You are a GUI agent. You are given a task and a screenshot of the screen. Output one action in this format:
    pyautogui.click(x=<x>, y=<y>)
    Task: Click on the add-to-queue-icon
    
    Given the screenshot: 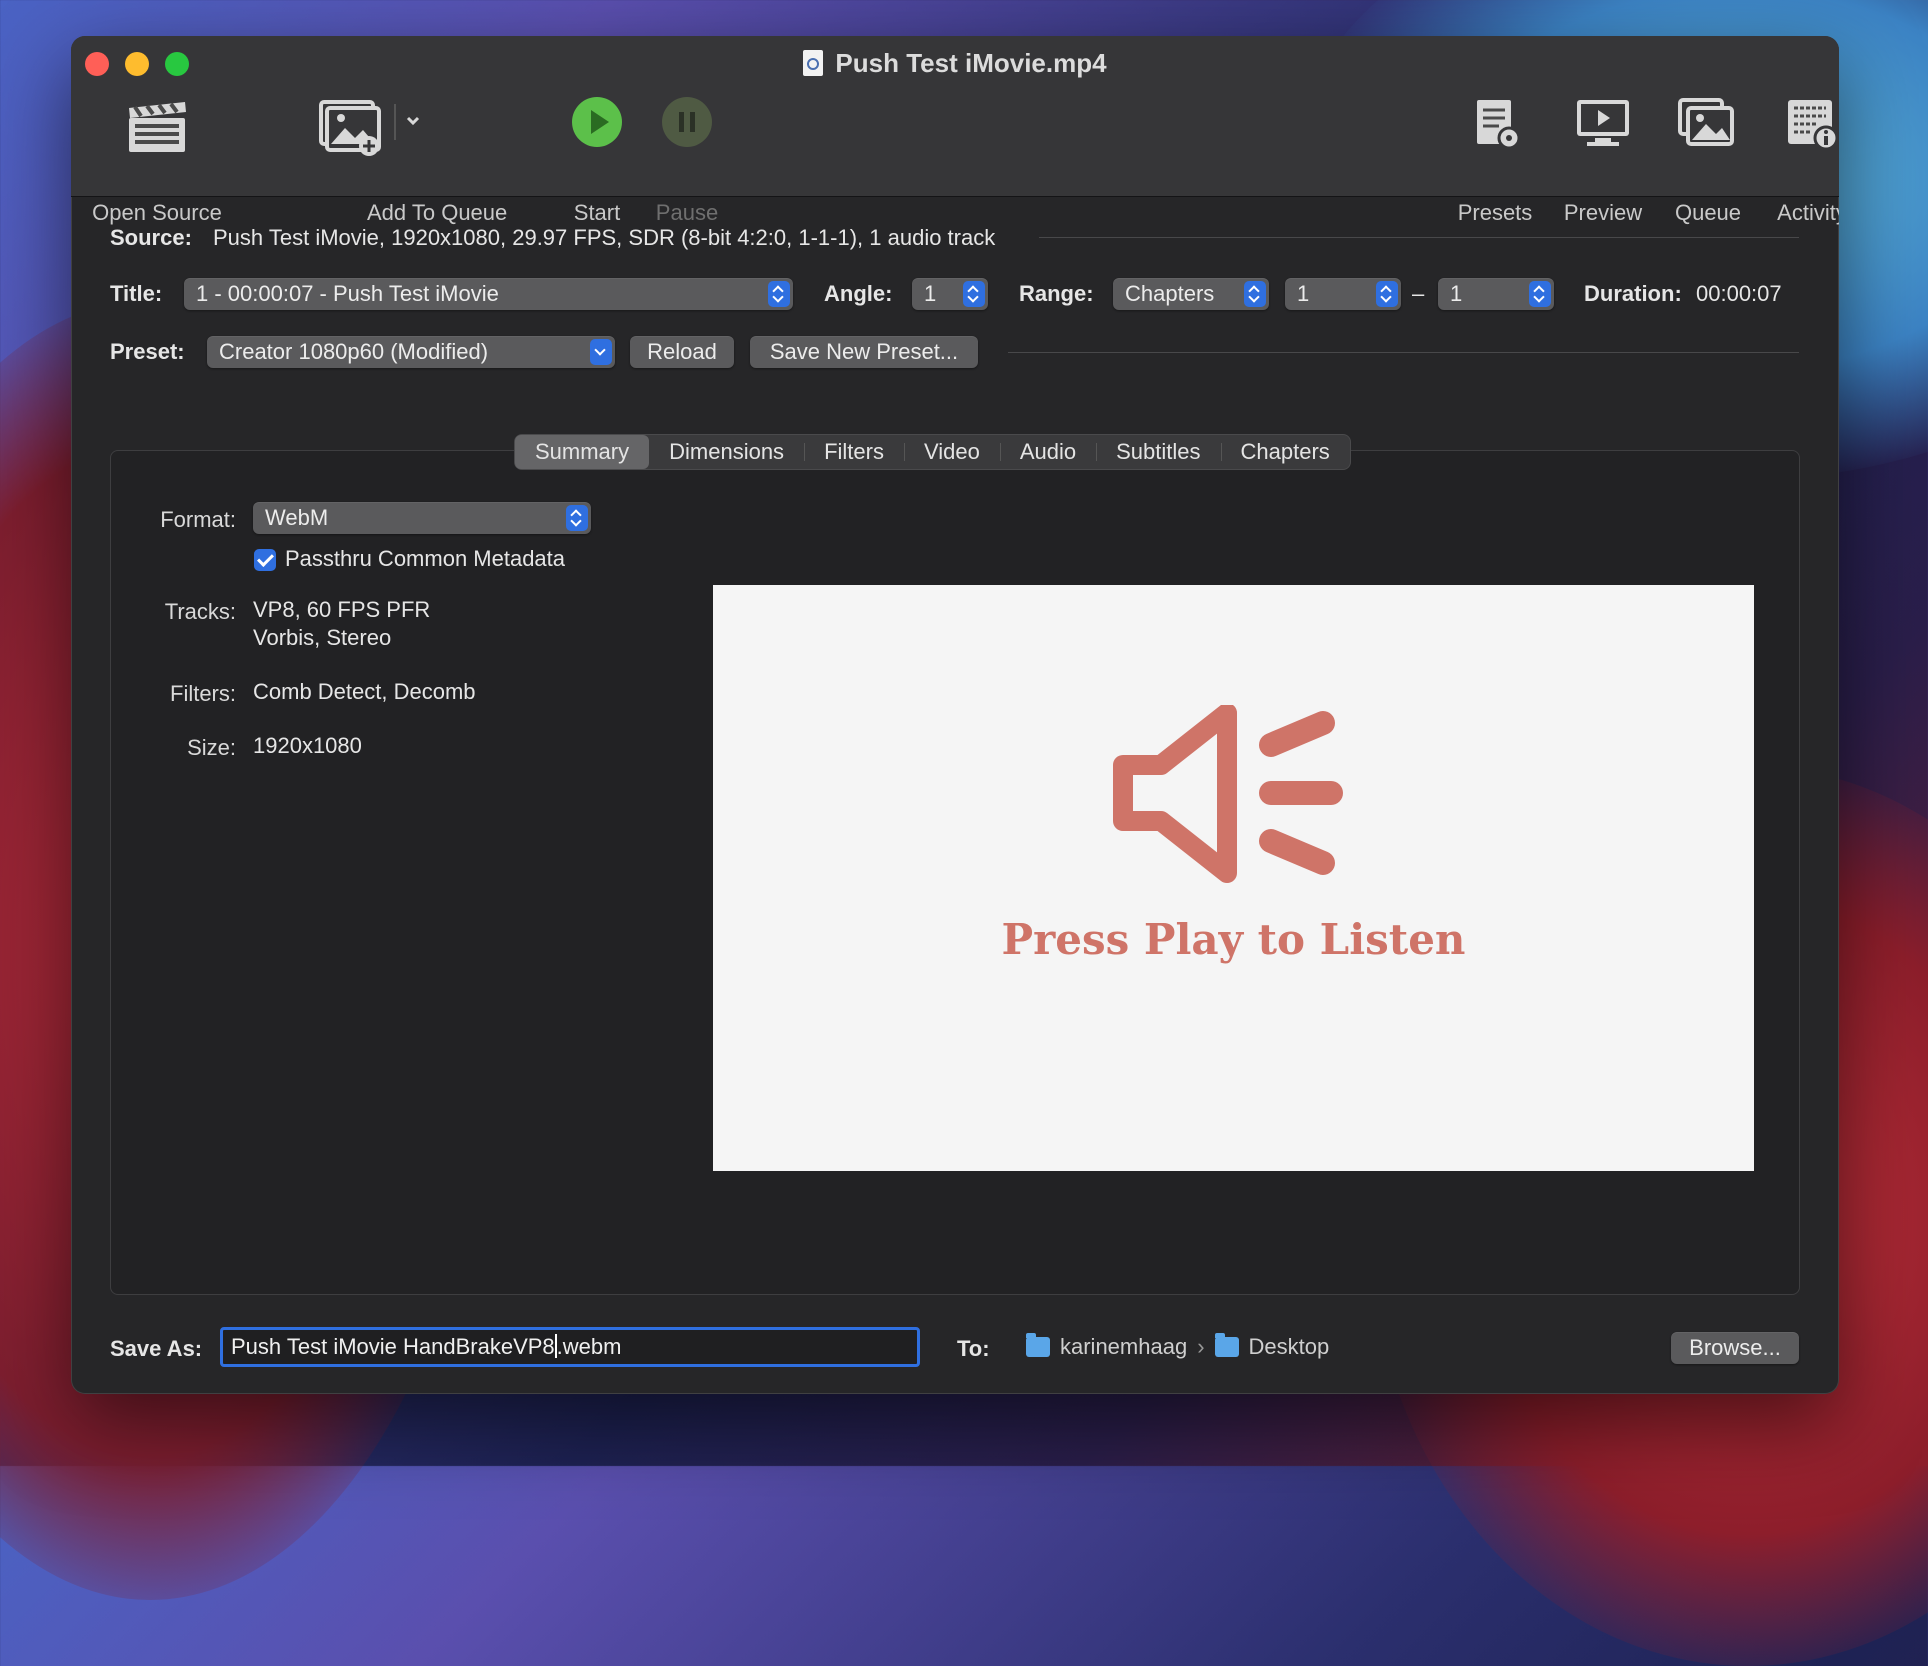 What is the action you would take?
    pyautogui.click(x=369, y=128)
    